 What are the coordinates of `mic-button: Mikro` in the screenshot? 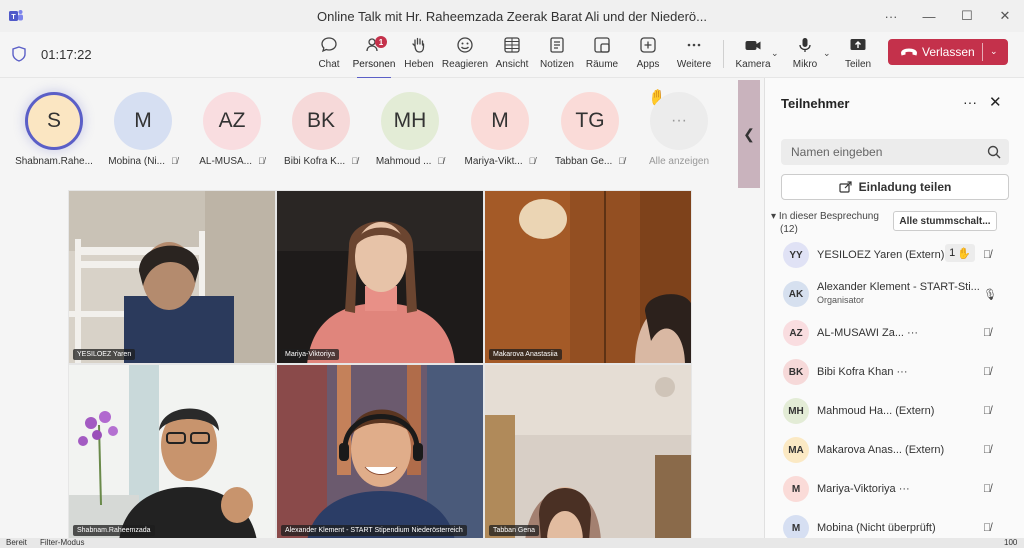 It's located at (805, 55).